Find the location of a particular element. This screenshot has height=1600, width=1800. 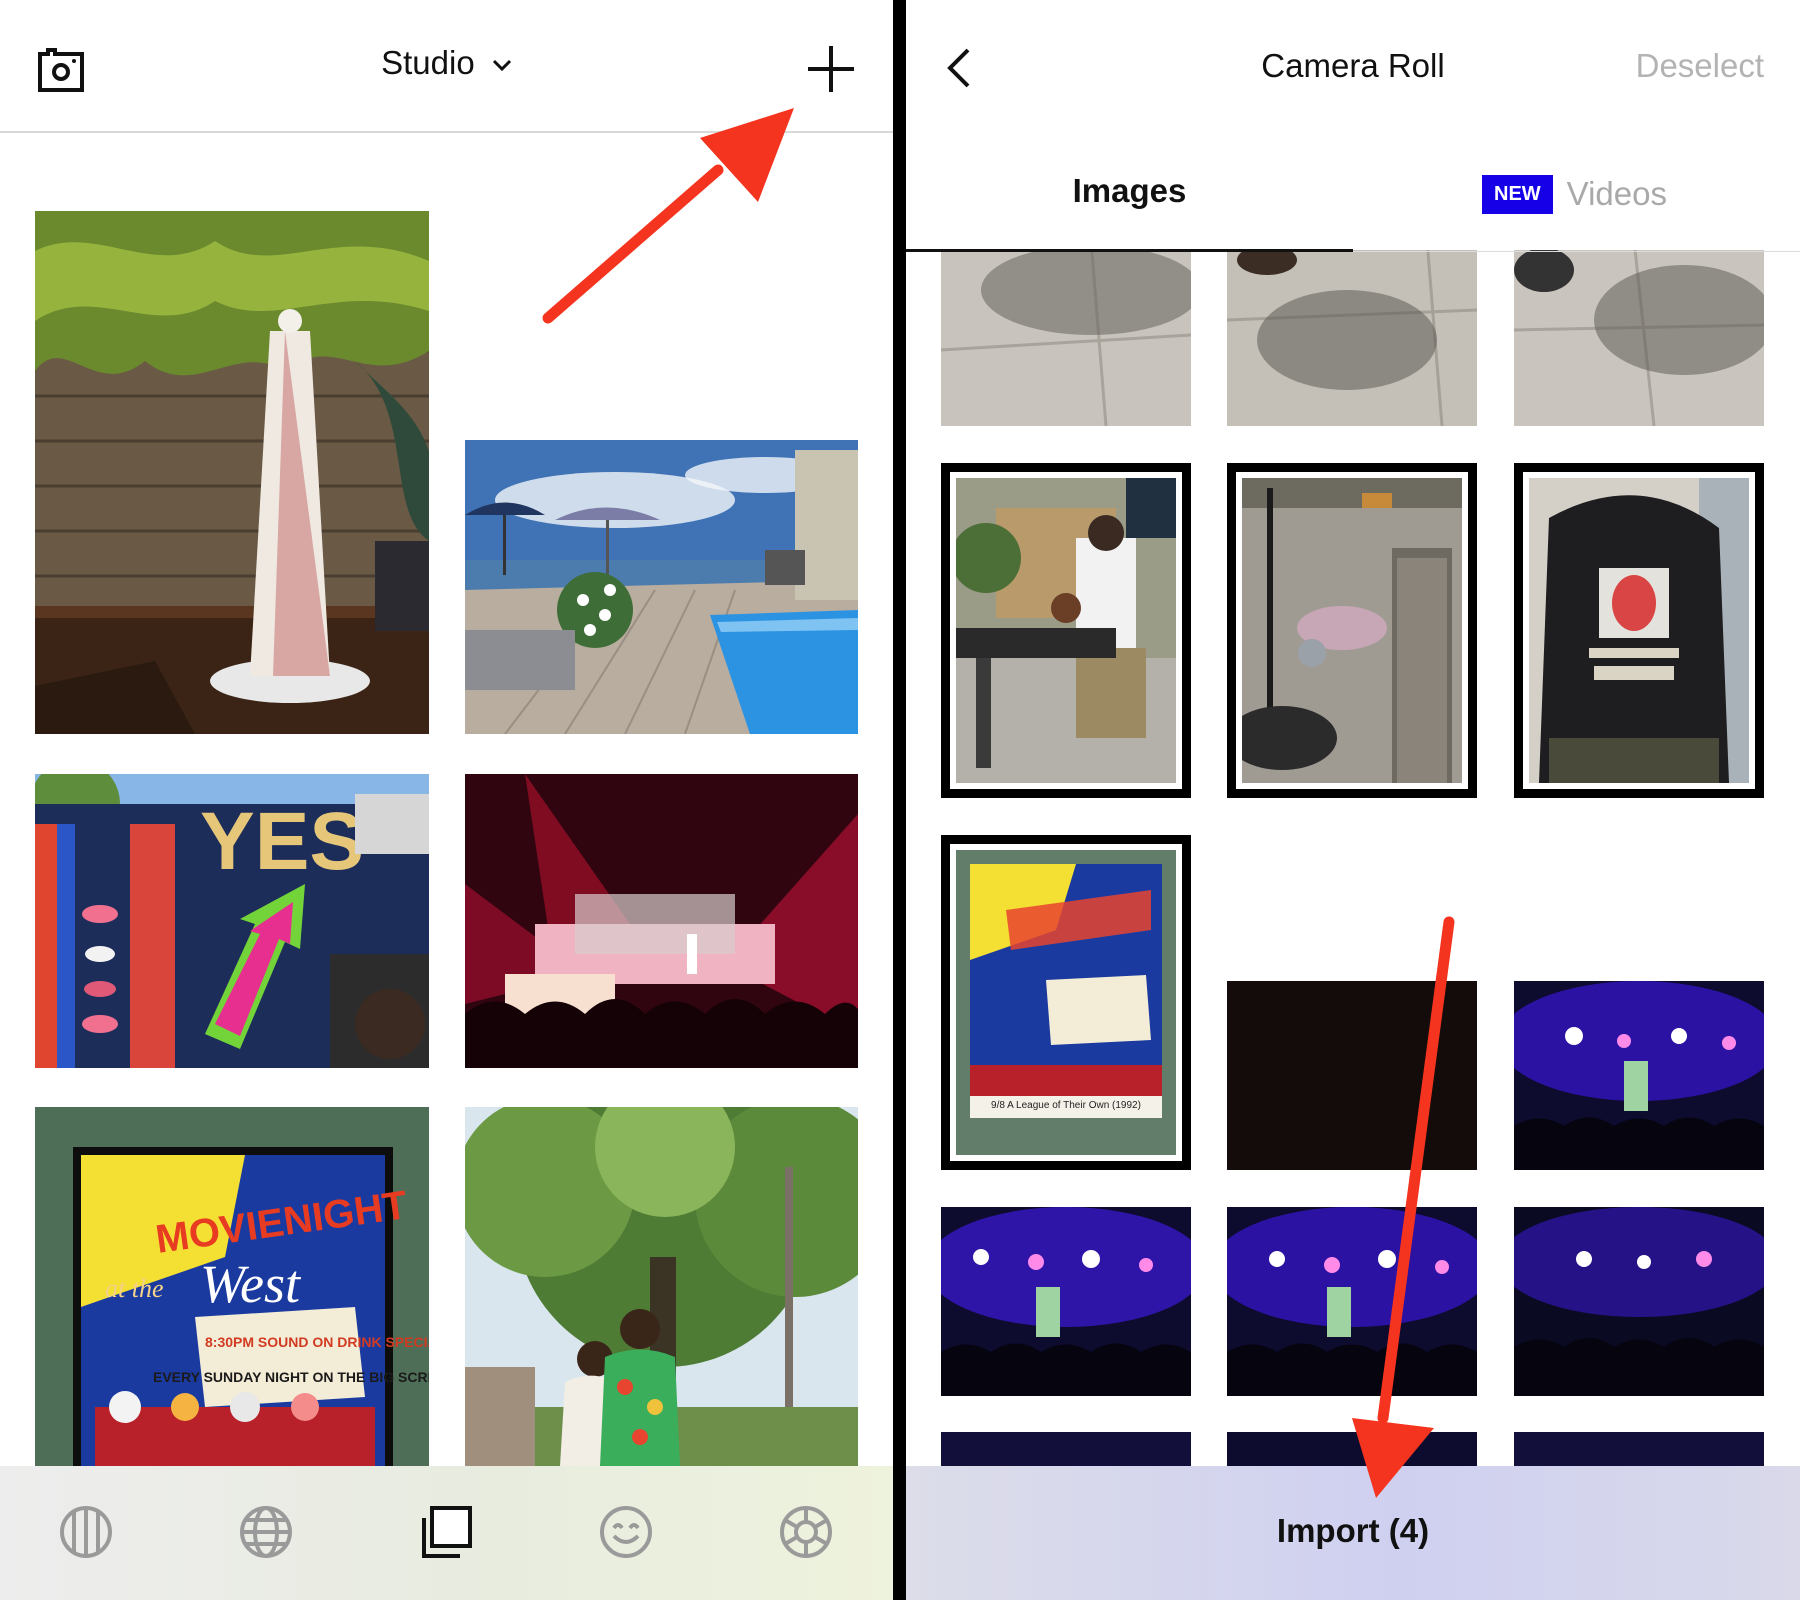

photo-tree-friends is located at coordinates (661, 1286).